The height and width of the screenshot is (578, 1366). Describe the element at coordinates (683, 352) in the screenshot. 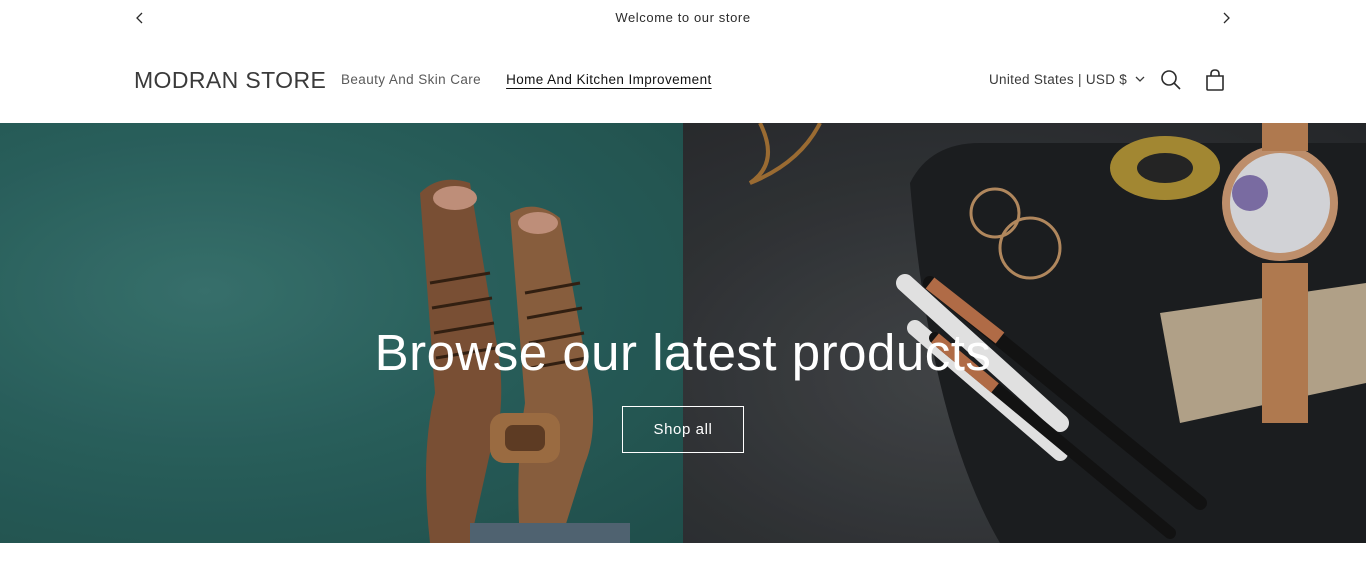

I see `hero-title: Browse our latest products` at that location.